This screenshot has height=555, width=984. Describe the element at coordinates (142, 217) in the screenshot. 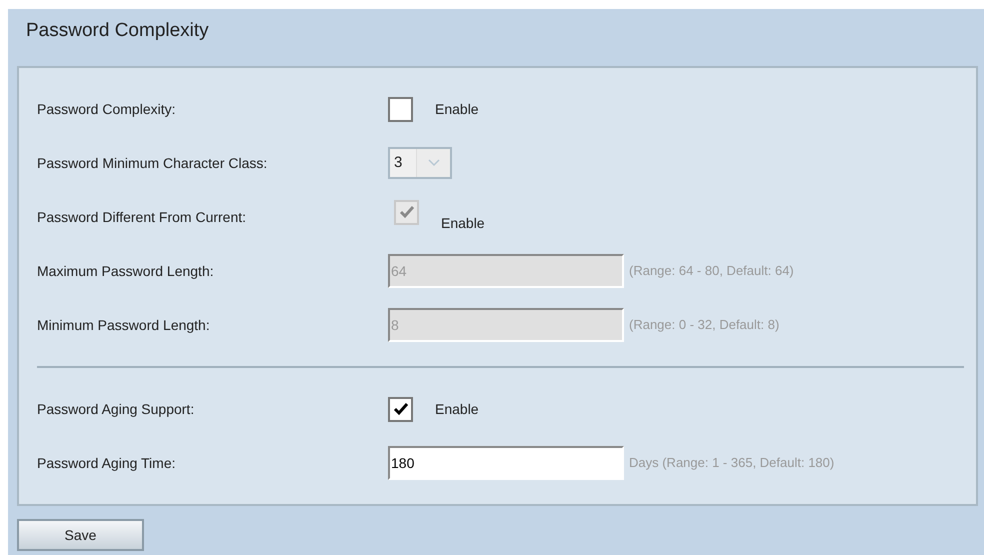

I see `field-label: Password Different From Current:` at that location.